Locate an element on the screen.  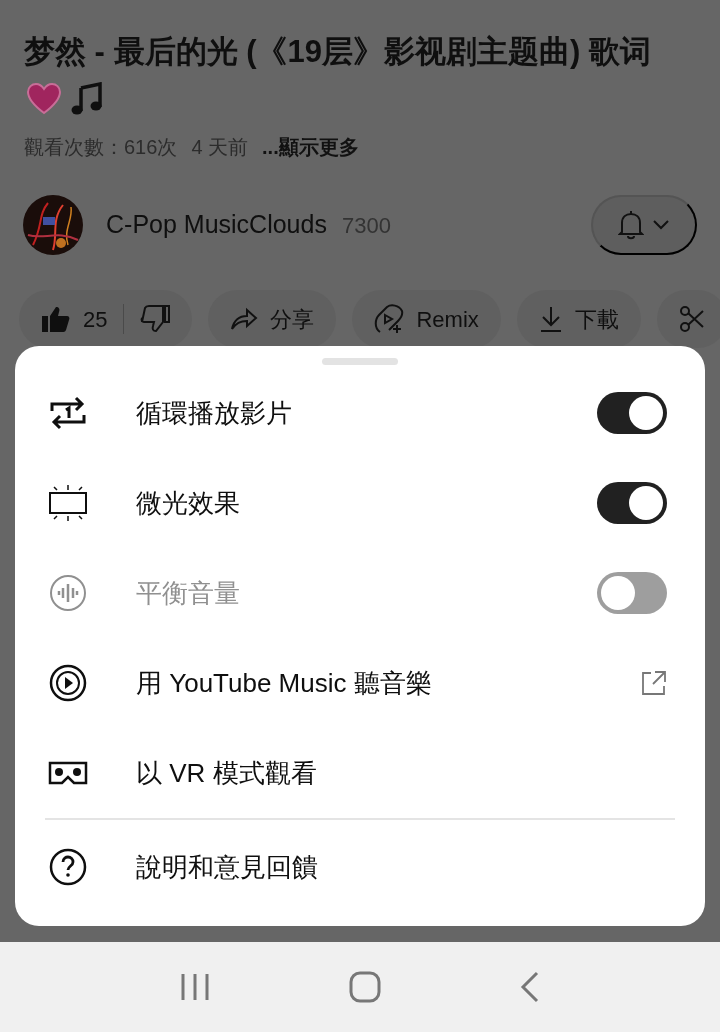
home-icon is located at coordinates (365, 987).